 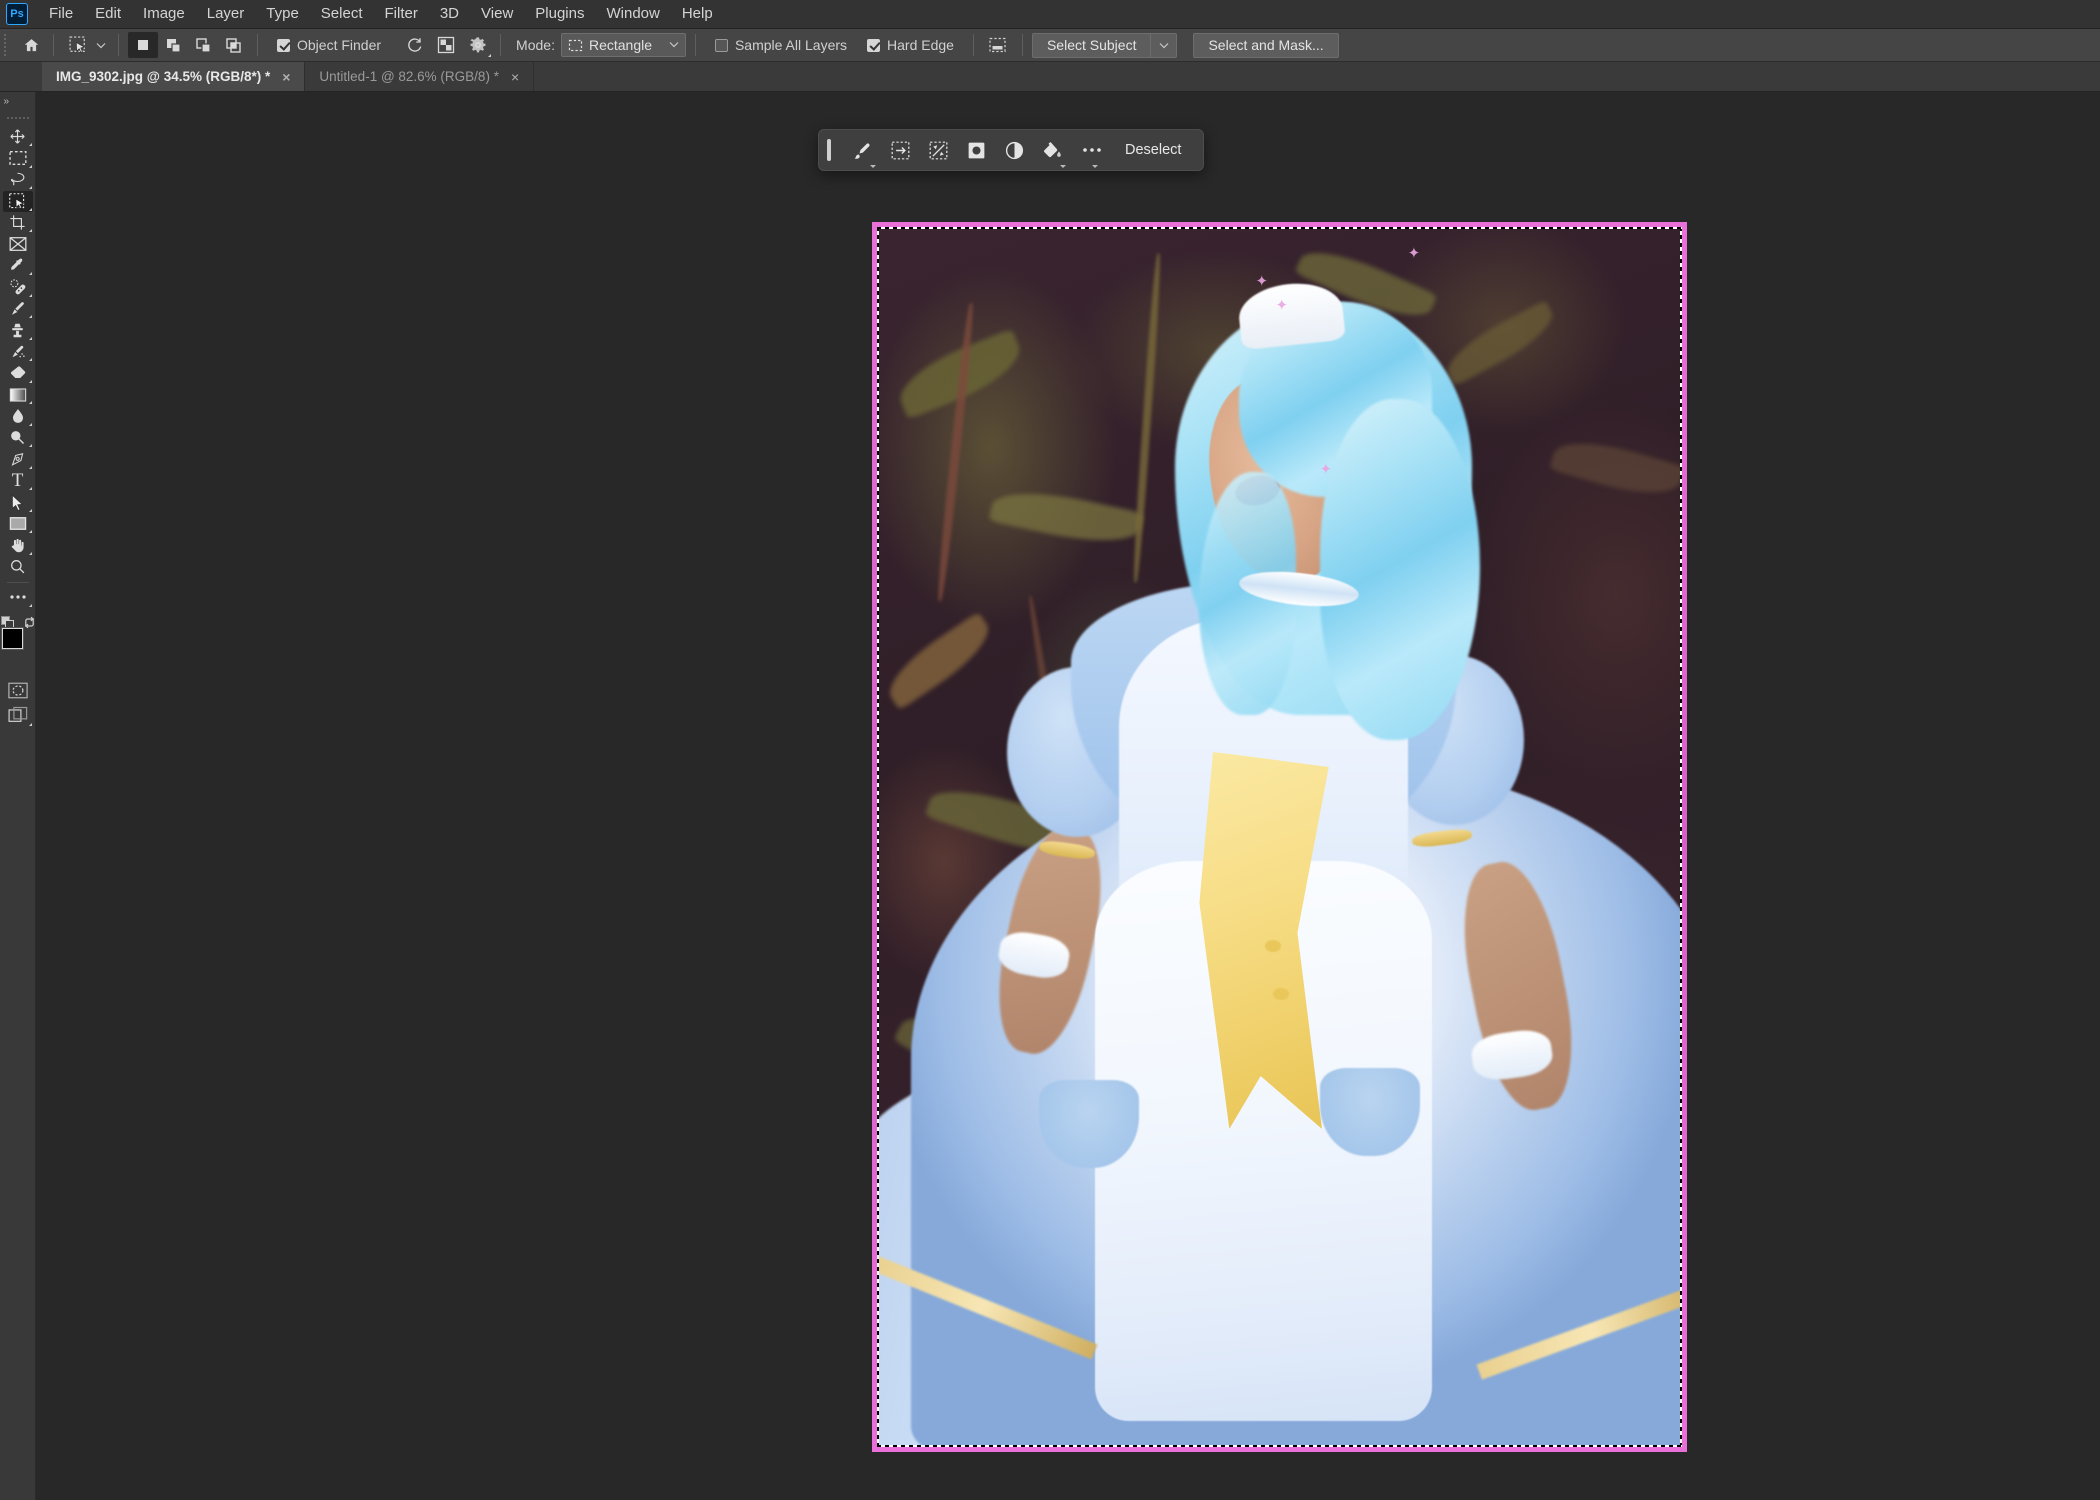 I want to click on move-tool, so click(x=18, y=136).